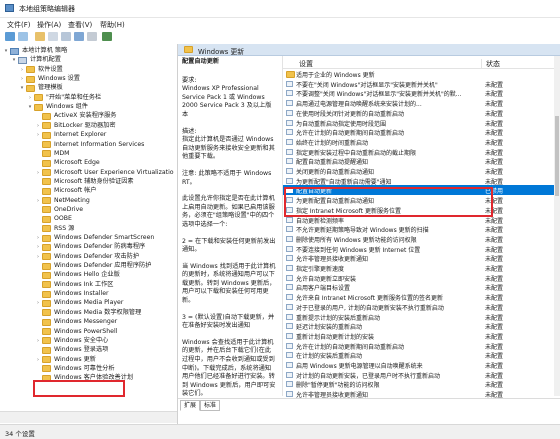  What do you see at coordinates (419, 123) in the screenshot?
I see `policy-row: 为自动重新启动指定使用时段范围 未配置` at bounding box center [419, 123].